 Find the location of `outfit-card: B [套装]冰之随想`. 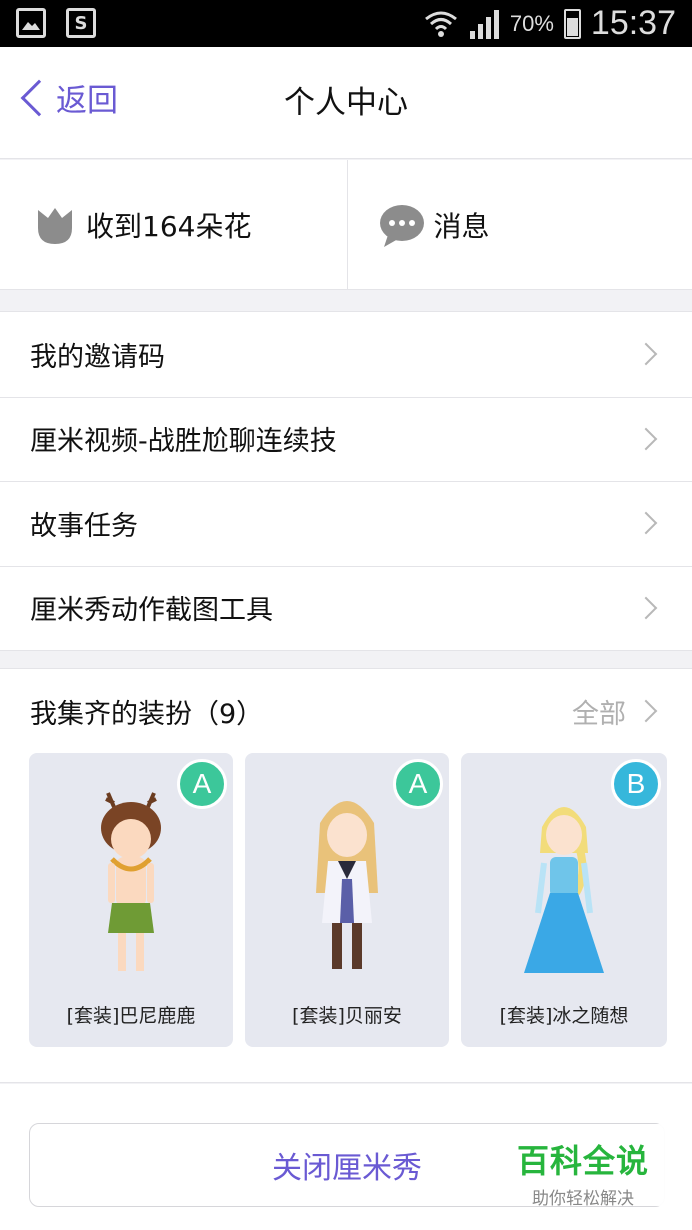

outfit-card: B [套装]冰之随想 is located at coordinates (564, 900).